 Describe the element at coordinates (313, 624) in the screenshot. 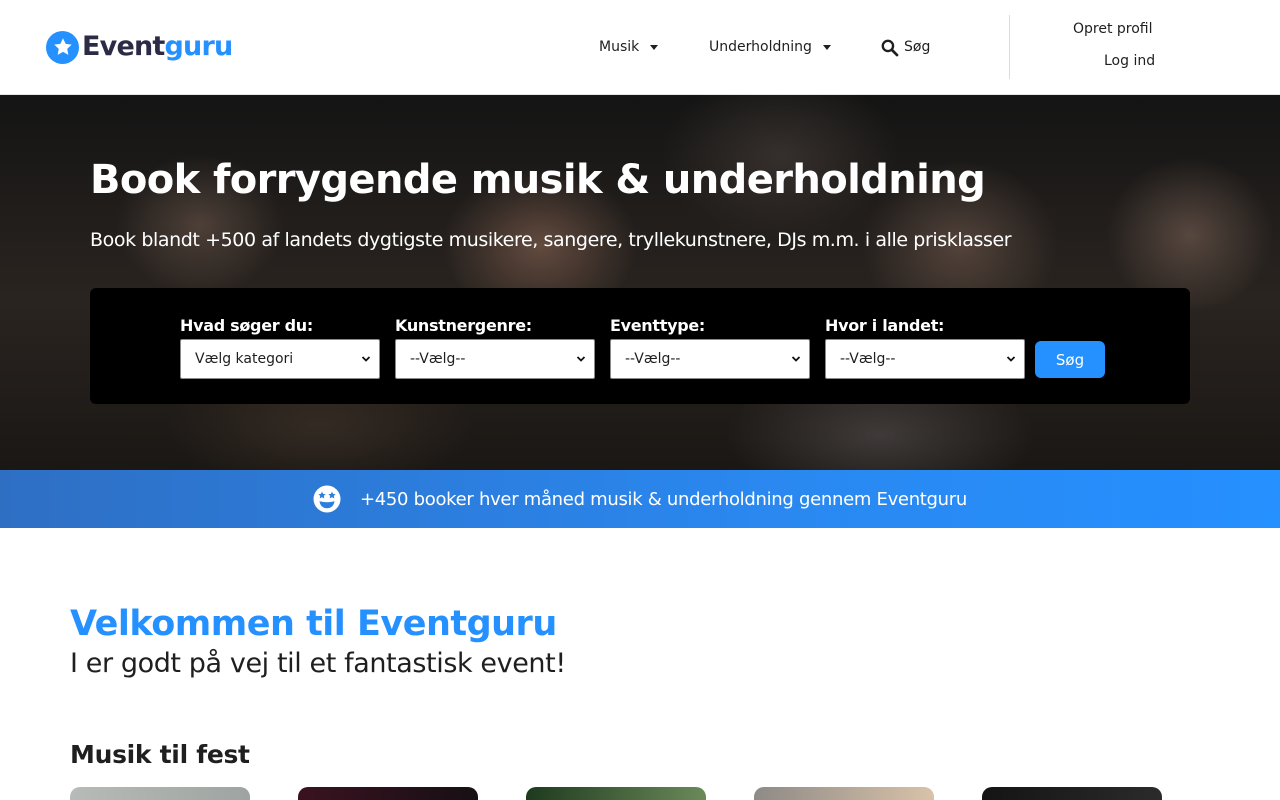

I see `welcome-title: Velkommen til Eventguru` at that location.